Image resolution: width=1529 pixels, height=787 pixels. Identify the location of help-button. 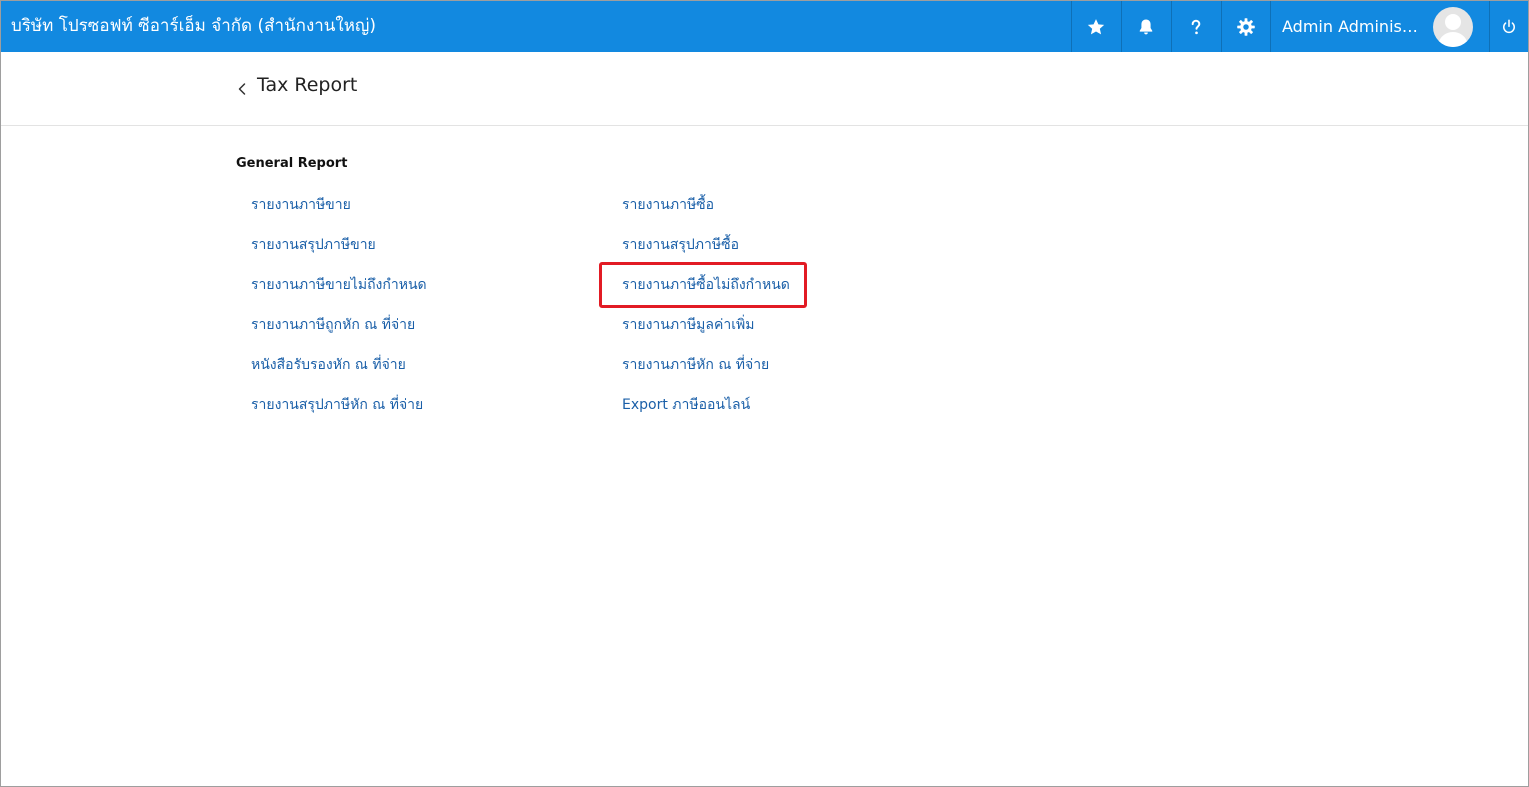
(1195, 26).